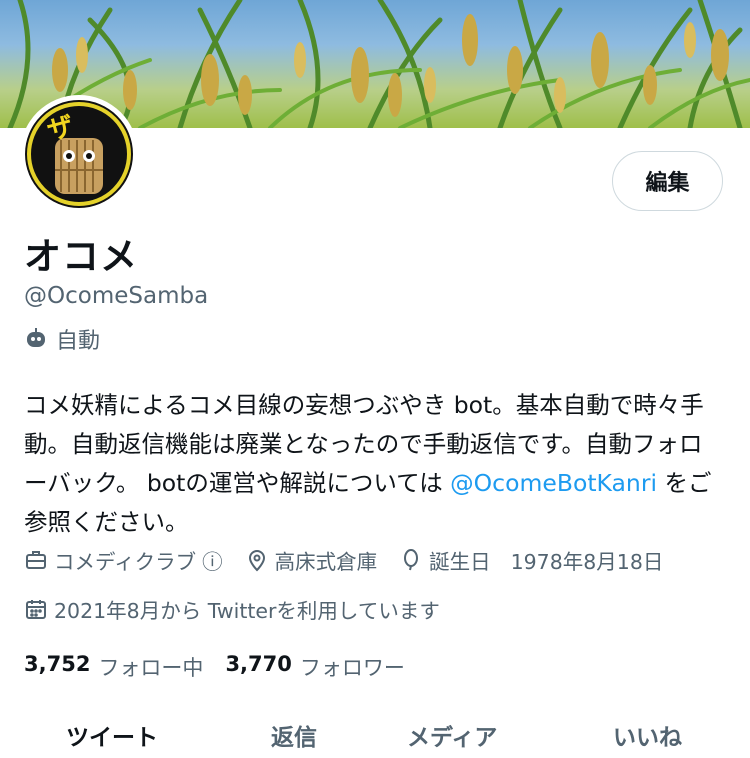  I want to click on display-name: オコメ, so click(81, 256).